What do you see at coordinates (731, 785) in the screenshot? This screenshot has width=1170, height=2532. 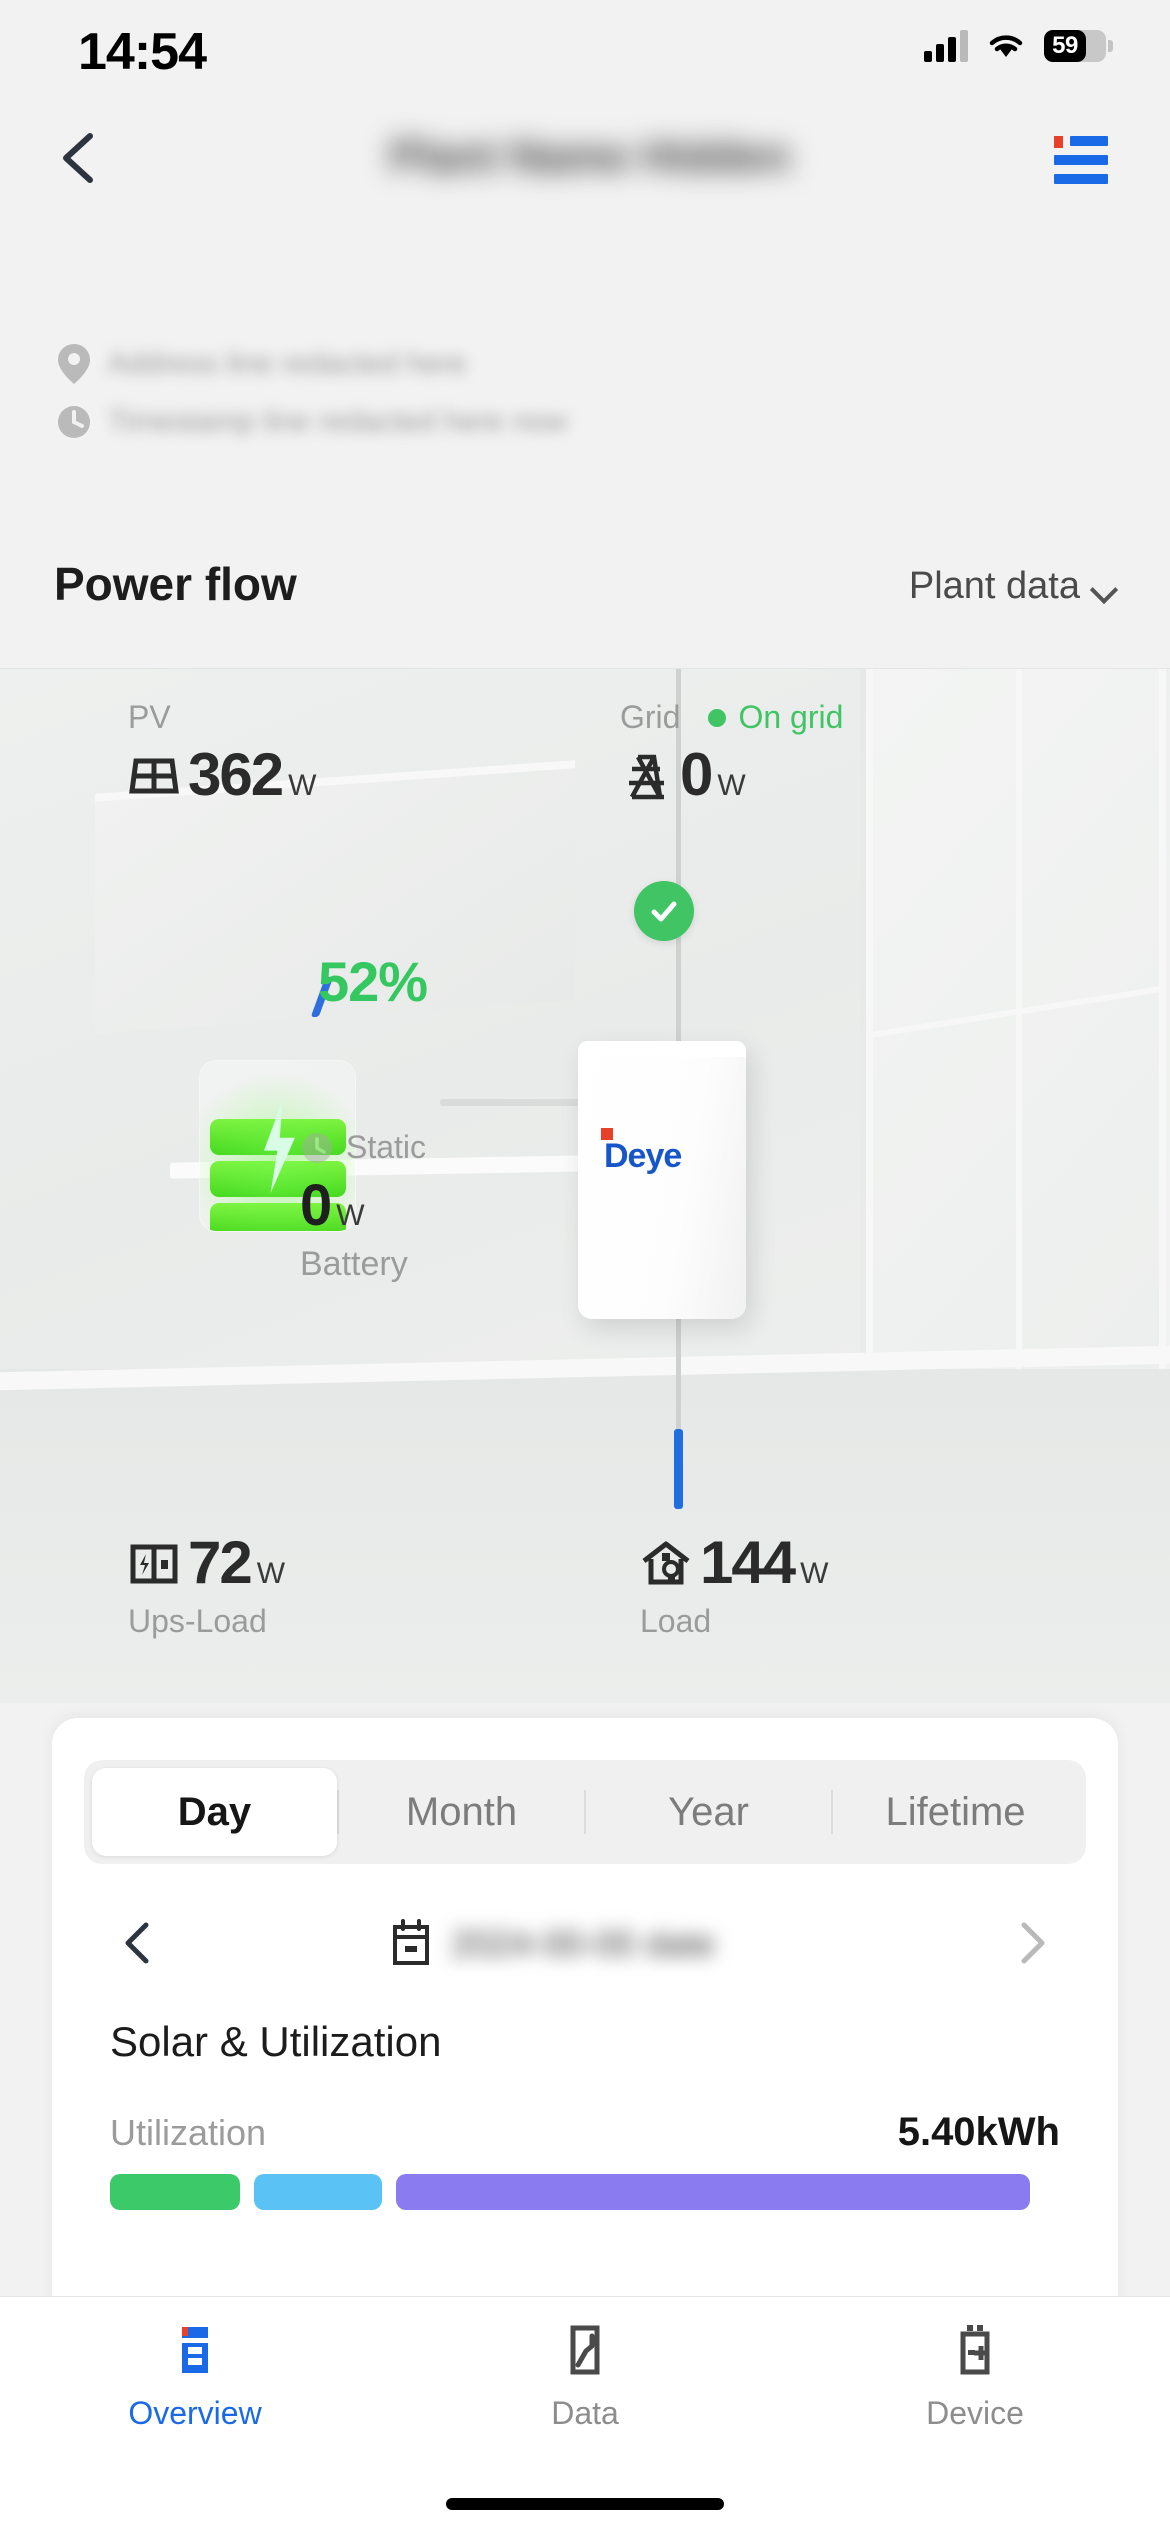 I see `grid-unit: W` at bounding box center [731, 785].